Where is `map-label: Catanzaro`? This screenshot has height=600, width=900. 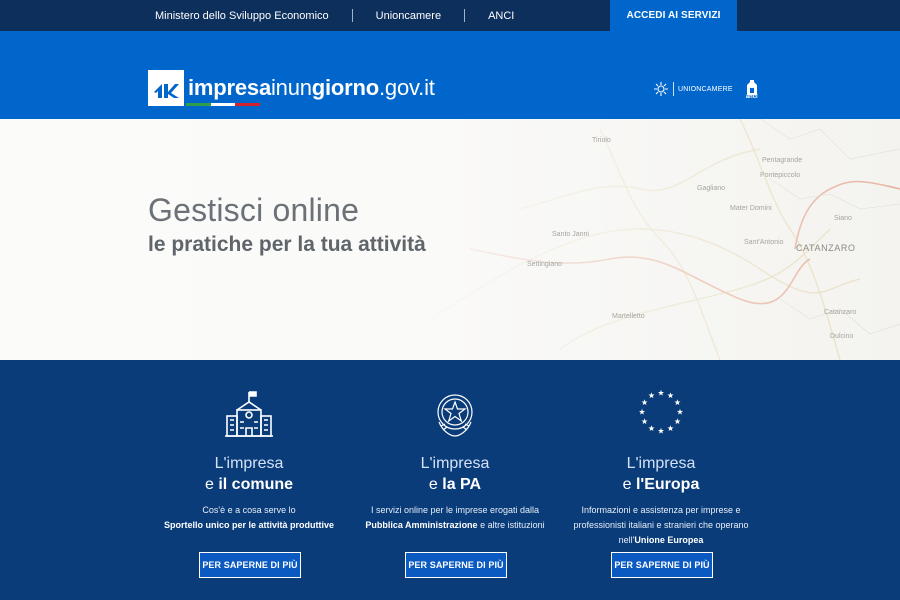
map-label: Catanzaro is located at coordinates (840, 312).